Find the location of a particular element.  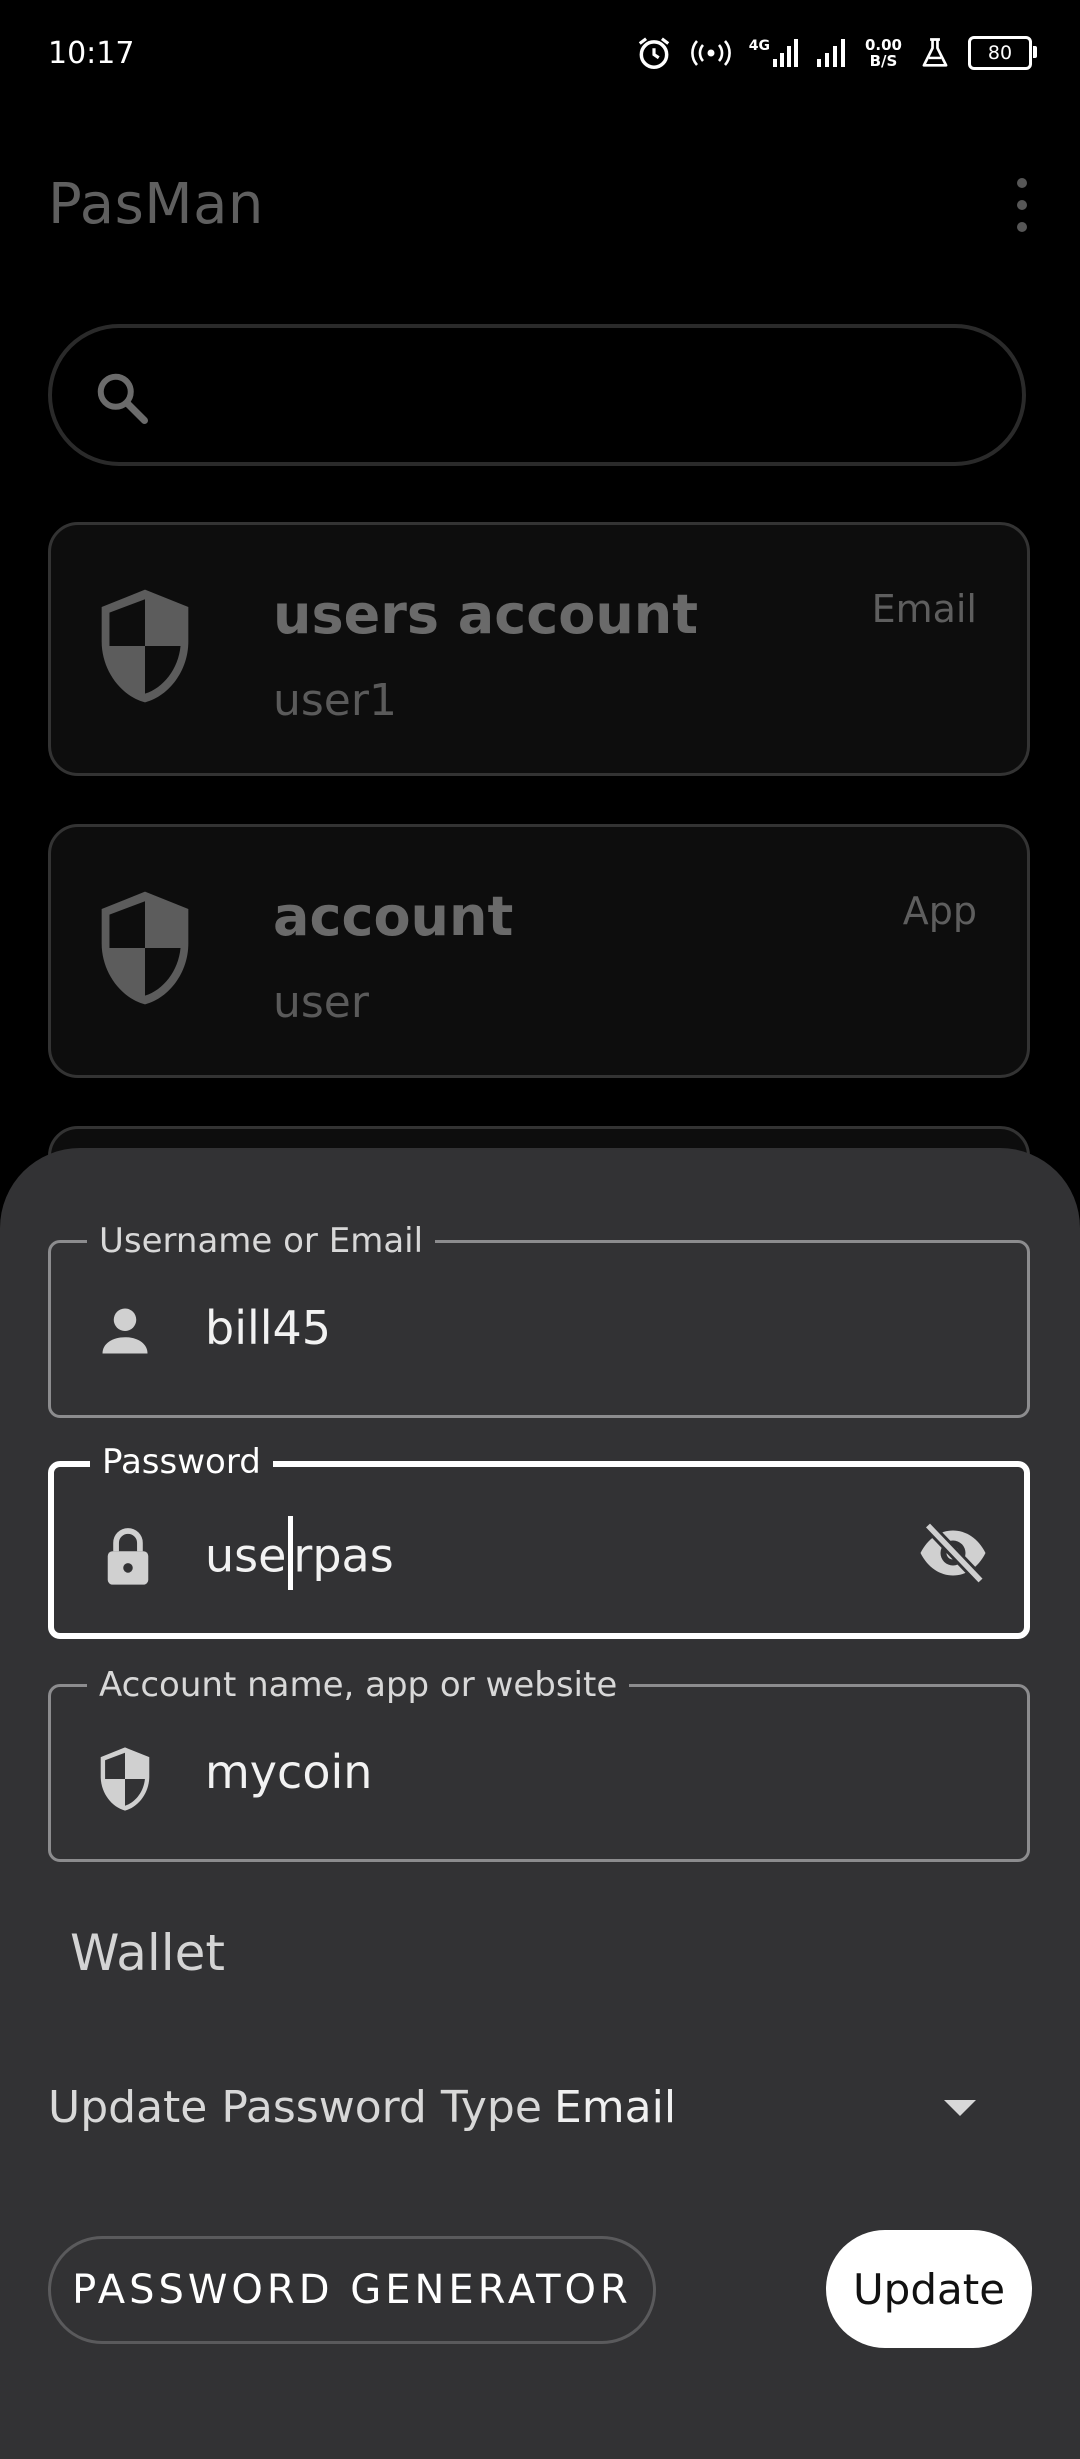

status-time: 10:17 is located at coordinates (91, 53).